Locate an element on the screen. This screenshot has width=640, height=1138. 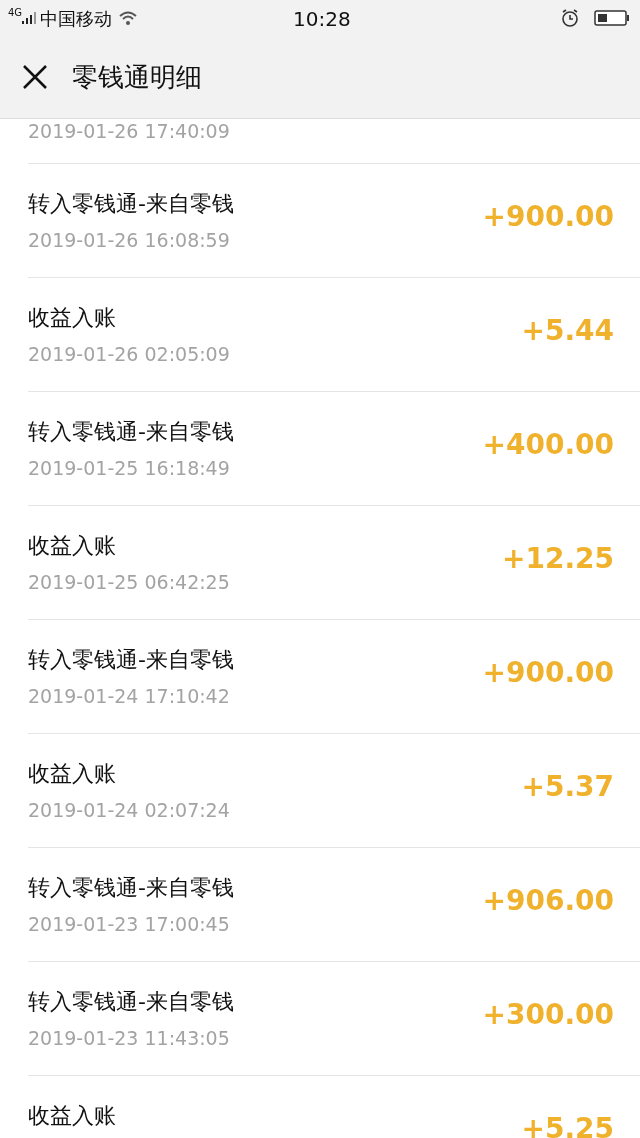
transaction-time: 2019-01-24 17:10:42 is located at coordinates (129, 696).